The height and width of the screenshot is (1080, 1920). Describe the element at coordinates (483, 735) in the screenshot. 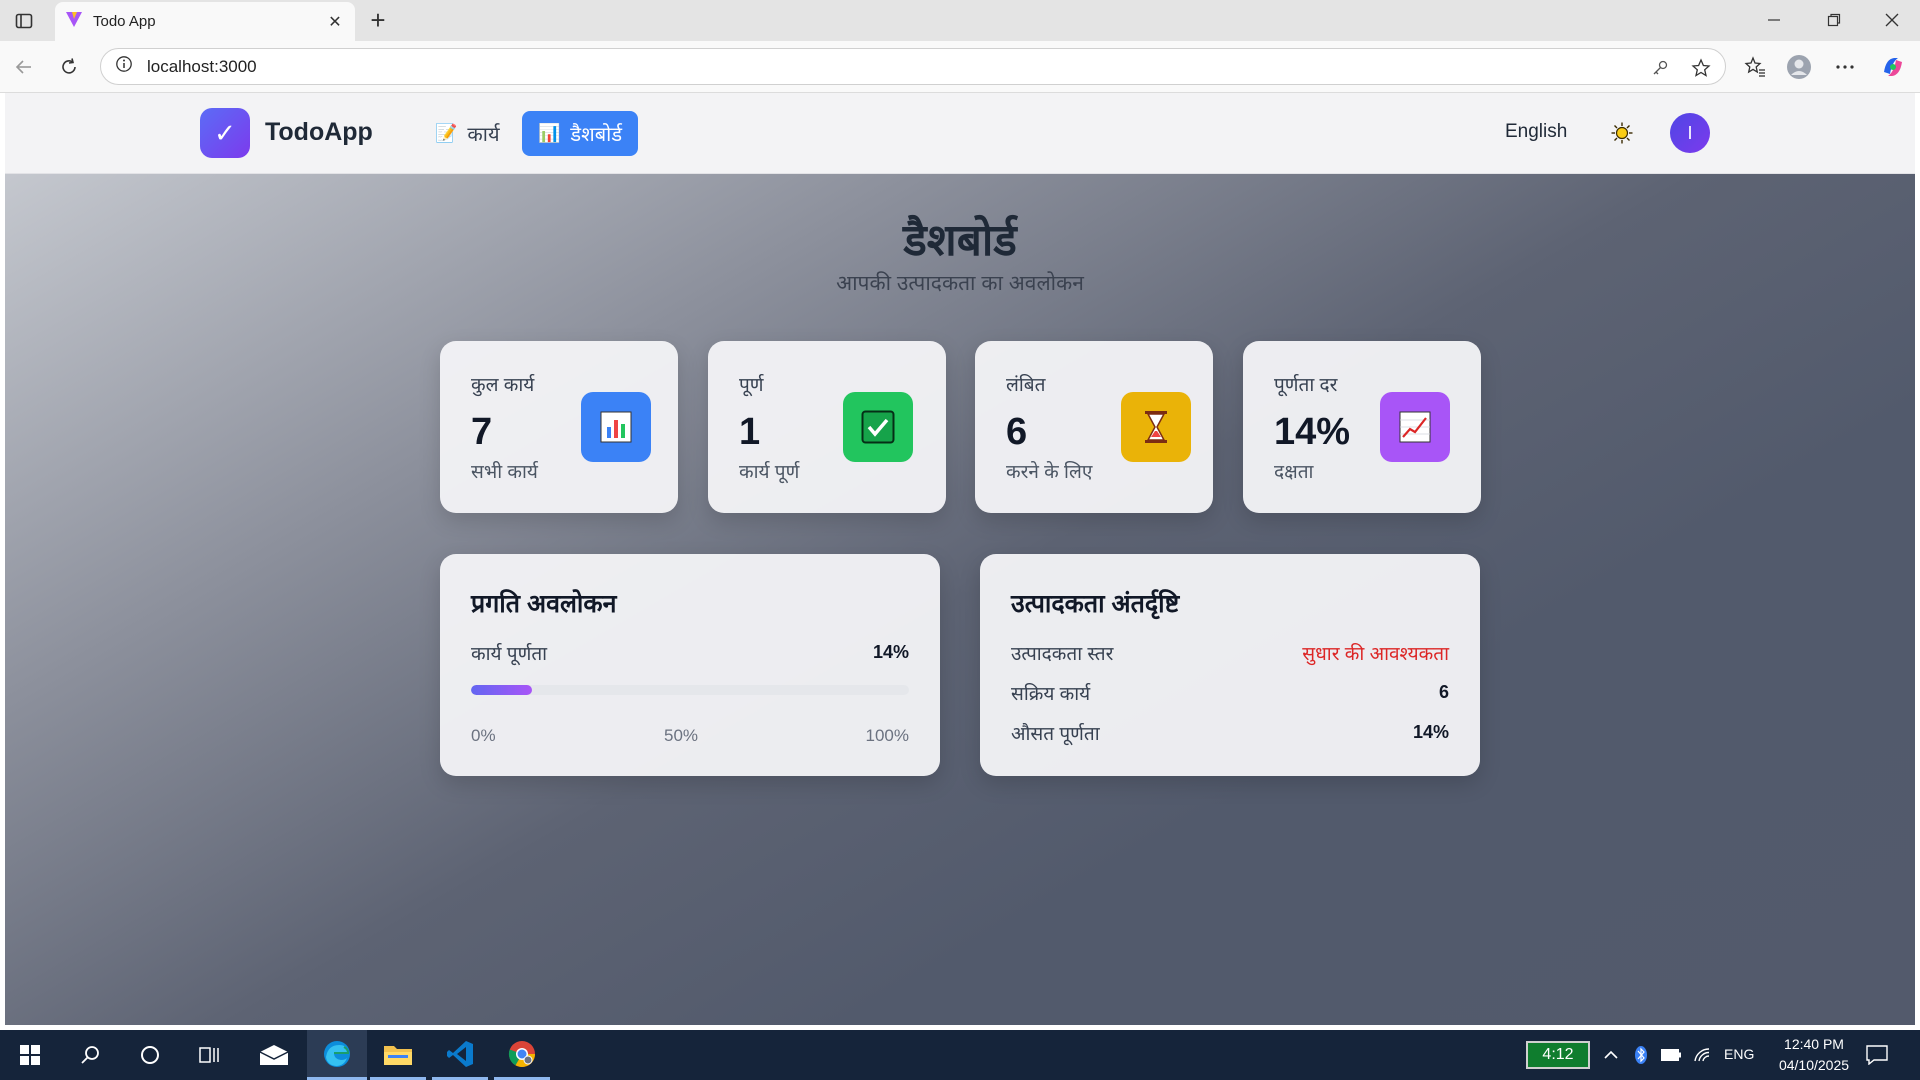

I see `progress-tick-min: 0%` at that location.